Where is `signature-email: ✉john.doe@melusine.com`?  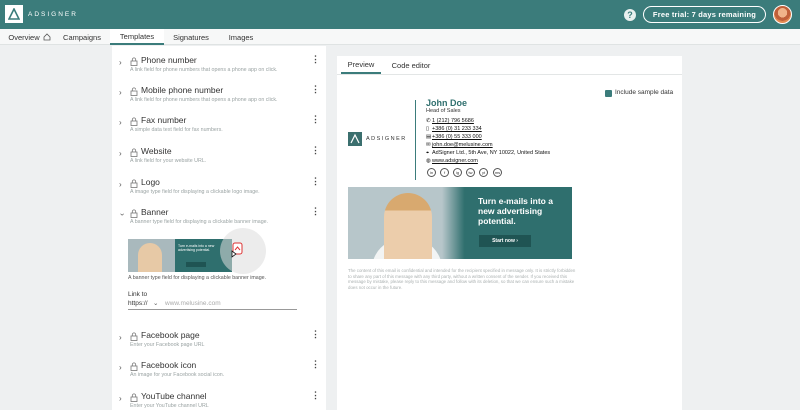
signature-email: ✉john.doe@melusine.com is located at coordinates (459, 145).